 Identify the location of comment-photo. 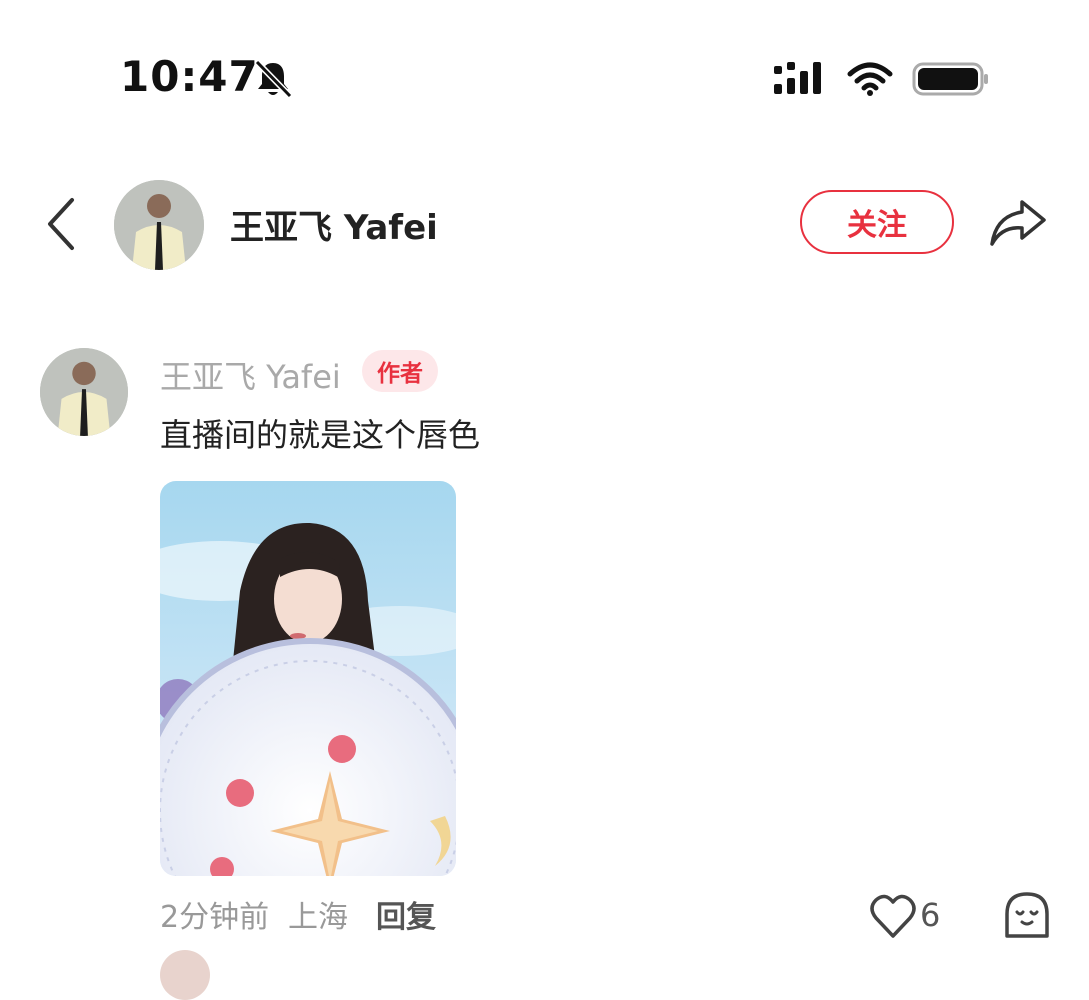
(308, 678).